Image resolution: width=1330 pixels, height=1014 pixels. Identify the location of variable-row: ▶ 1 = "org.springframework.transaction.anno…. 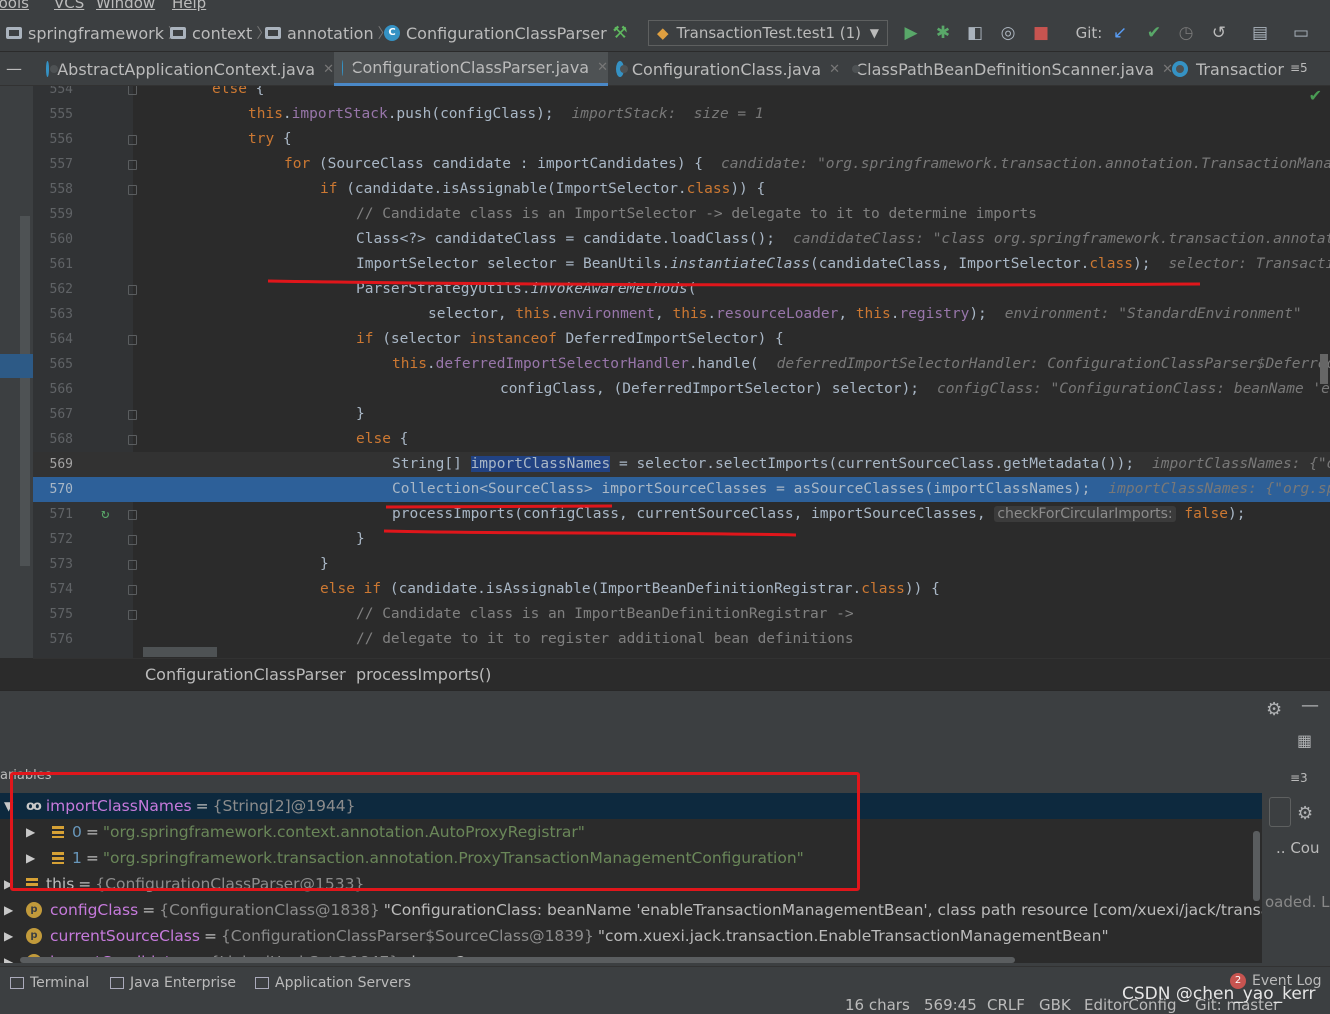
(631, 858).